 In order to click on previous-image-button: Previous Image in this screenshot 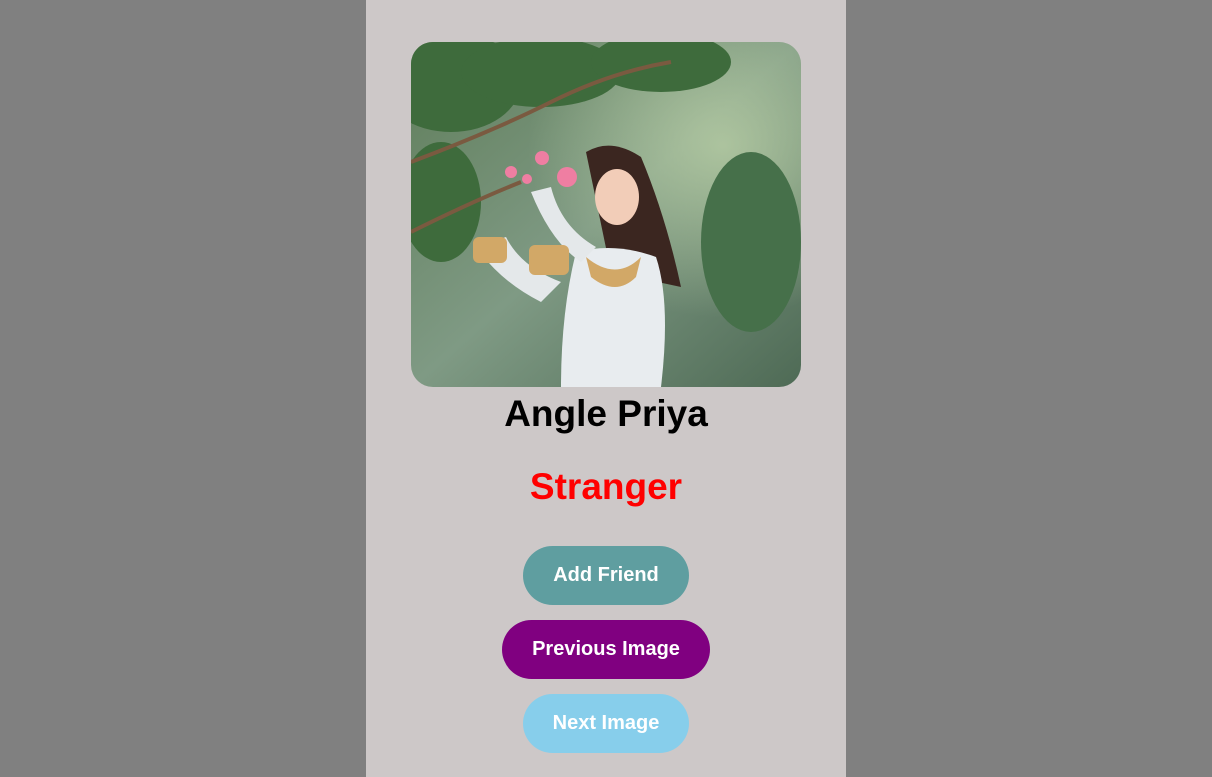, I will do `click(606, 649)`.